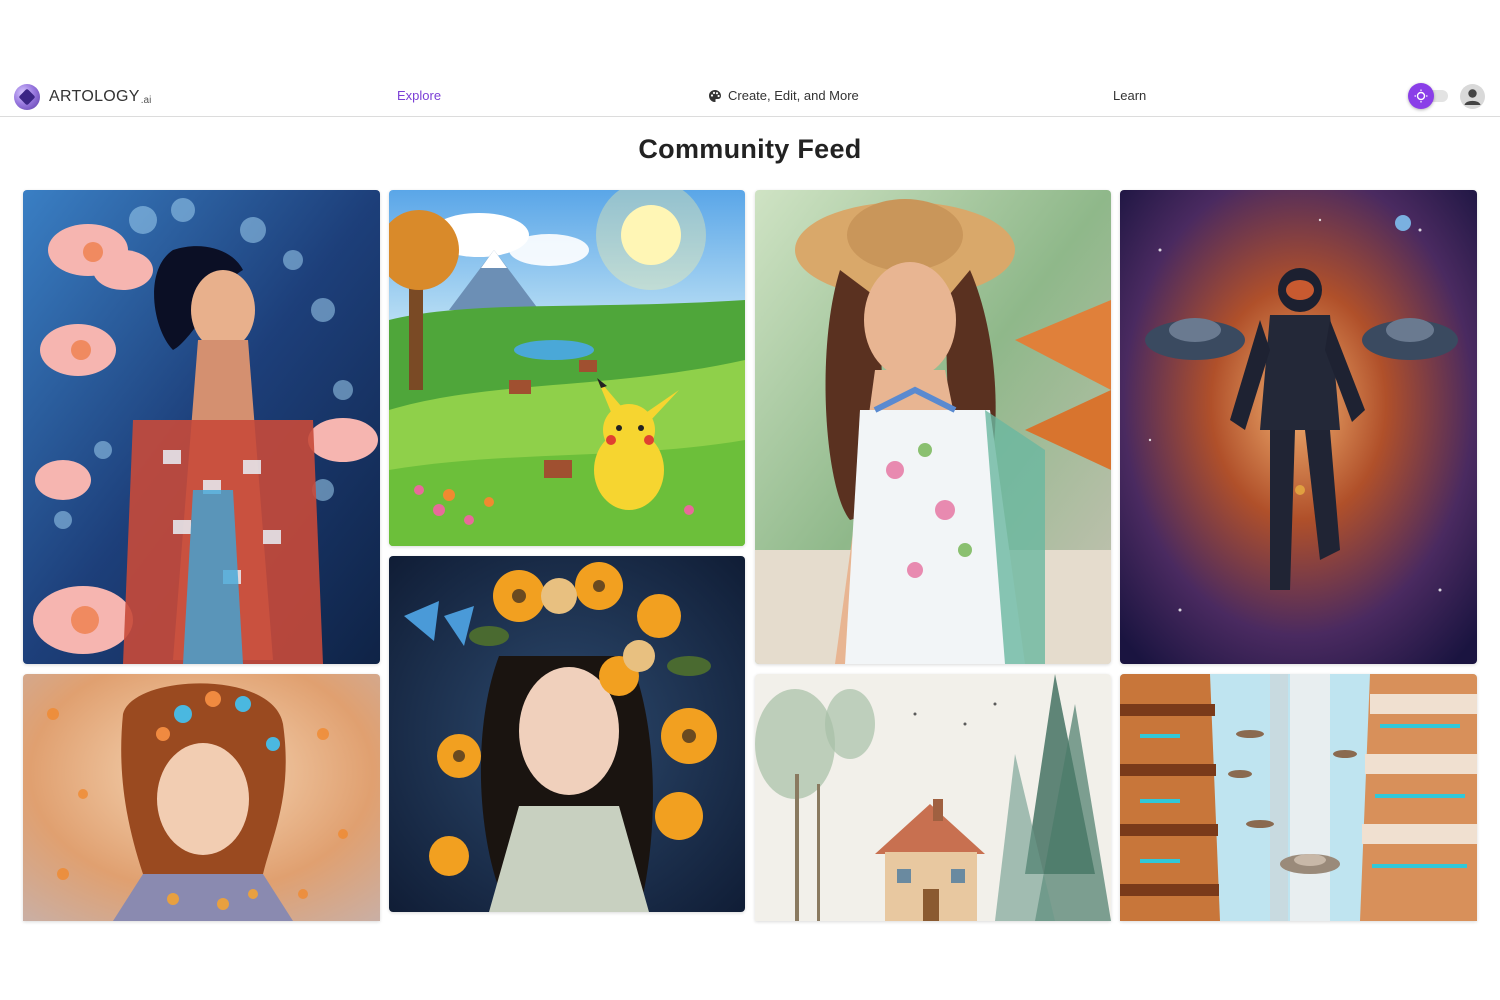 The height and width of the screenshot is (1000, 1500). What do you see at coordinates (933, 427) in the screenshot?
I see `feed-image-woman-sun-hat` at bounding box center [933, 427].